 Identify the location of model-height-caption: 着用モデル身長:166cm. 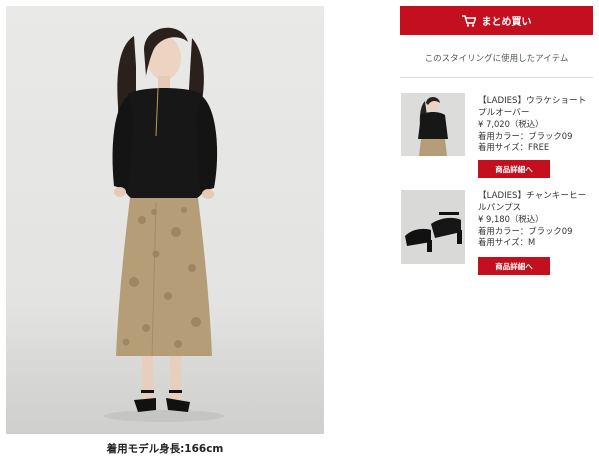
(165, 449).